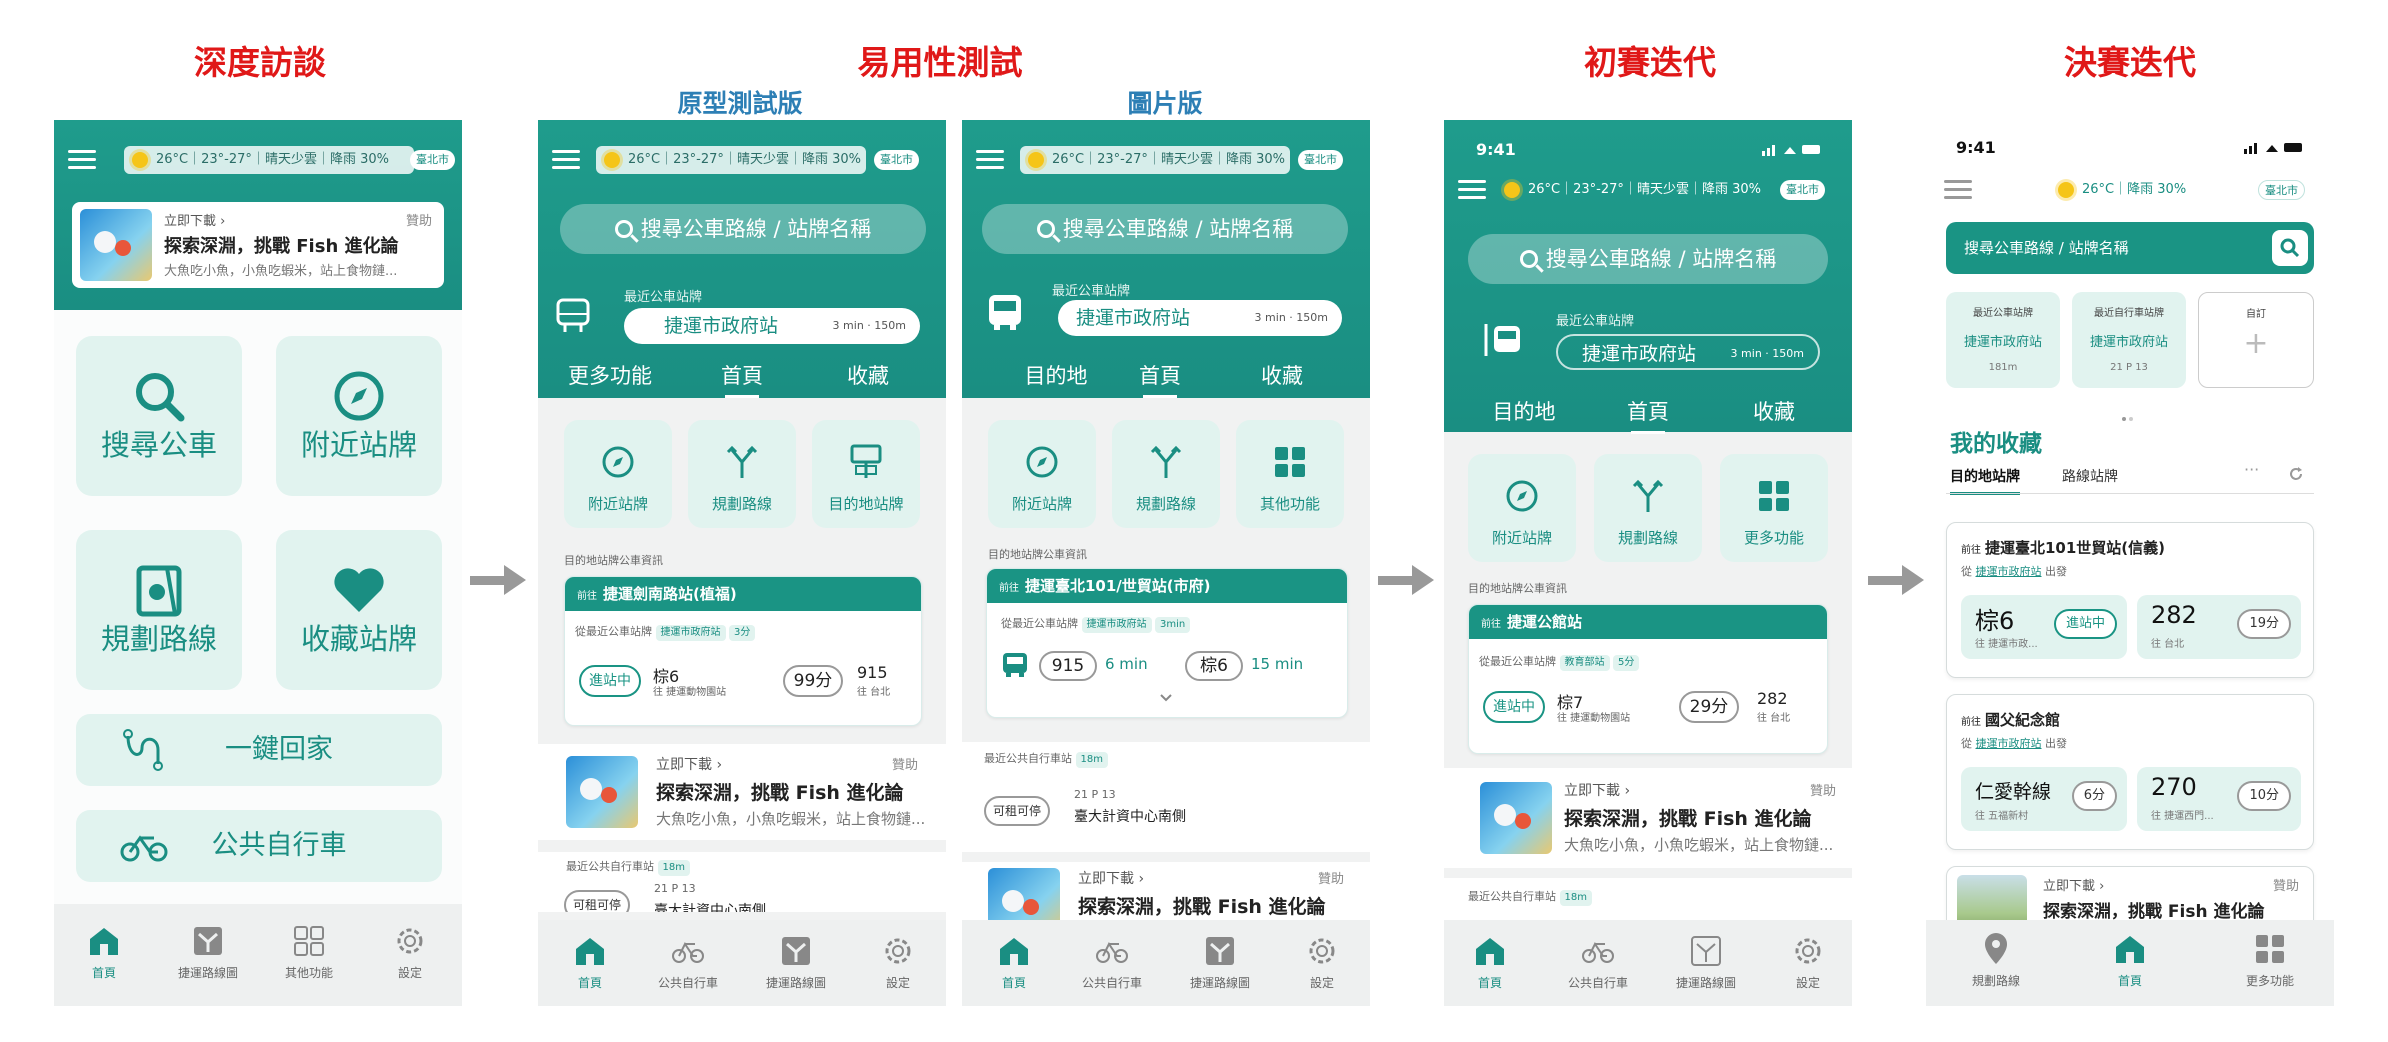 Image resolution: width=2388 pixels, height=1042 pixels. What do you see at coordinates (2044, 799) in the screenshot?
I see `fav2-route-1: 仁愛幹線往 五福新村 6分` at bounding box center [2044, 799].